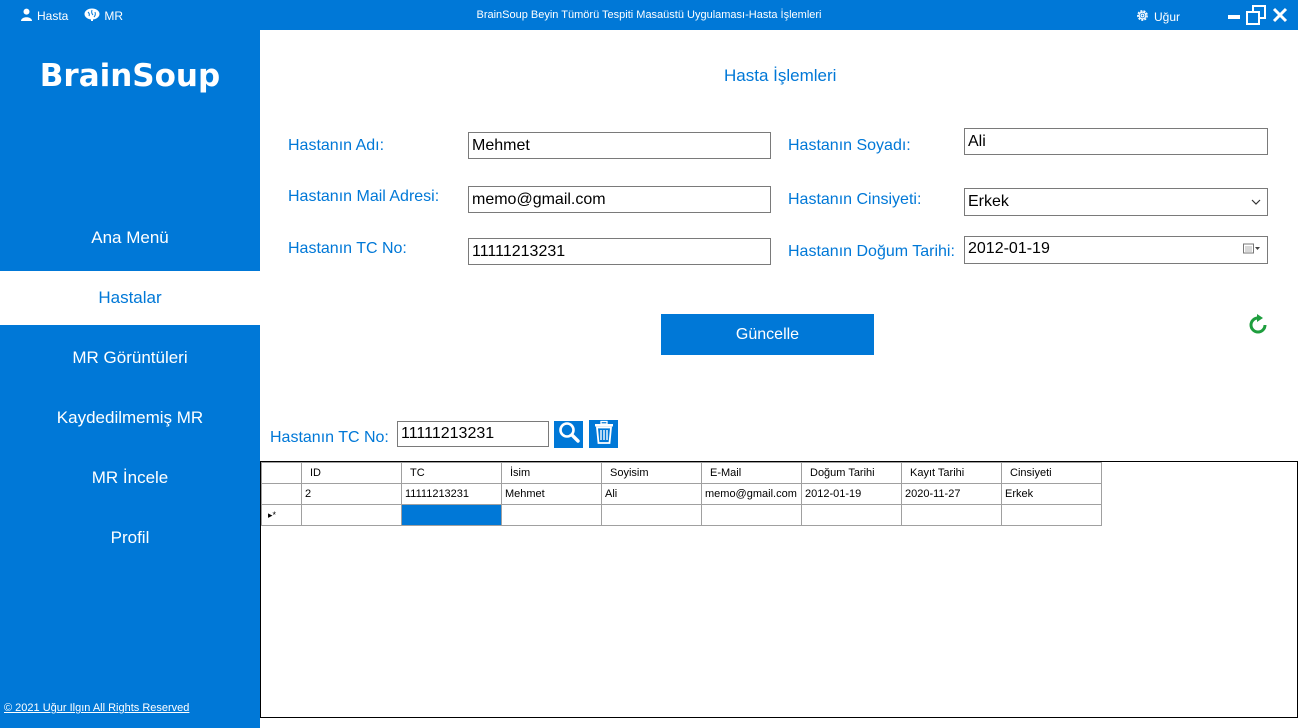 The image size is (1298, 728). Describe the element at coordinates (351, 494) in the screenshot. I see `table-cell-id: 2` at that location.